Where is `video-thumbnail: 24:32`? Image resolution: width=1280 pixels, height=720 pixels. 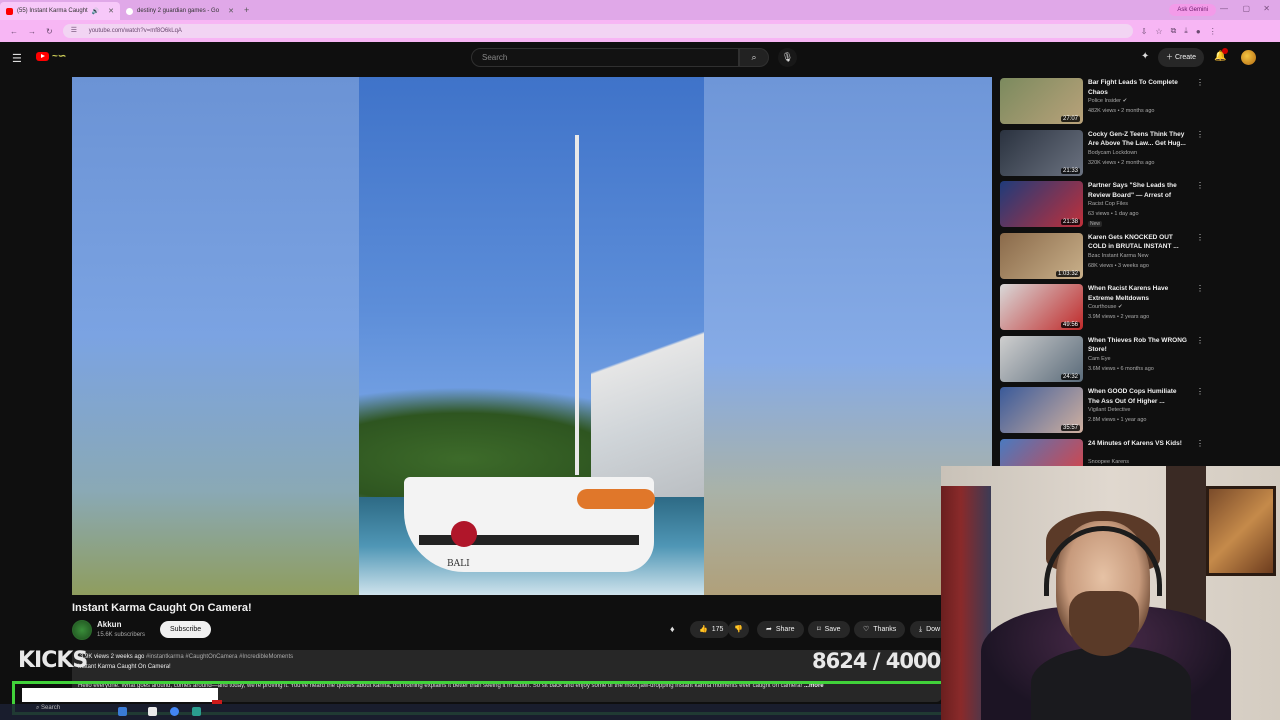
video-thumbnail: 24:32 is located at coordinates (1041, 358).